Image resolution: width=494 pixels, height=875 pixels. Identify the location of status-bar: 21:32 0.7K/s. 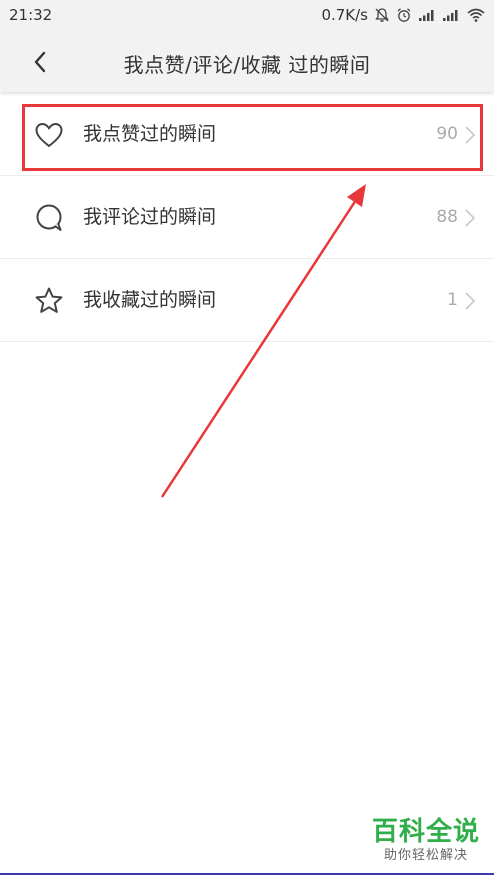
(247, 15).